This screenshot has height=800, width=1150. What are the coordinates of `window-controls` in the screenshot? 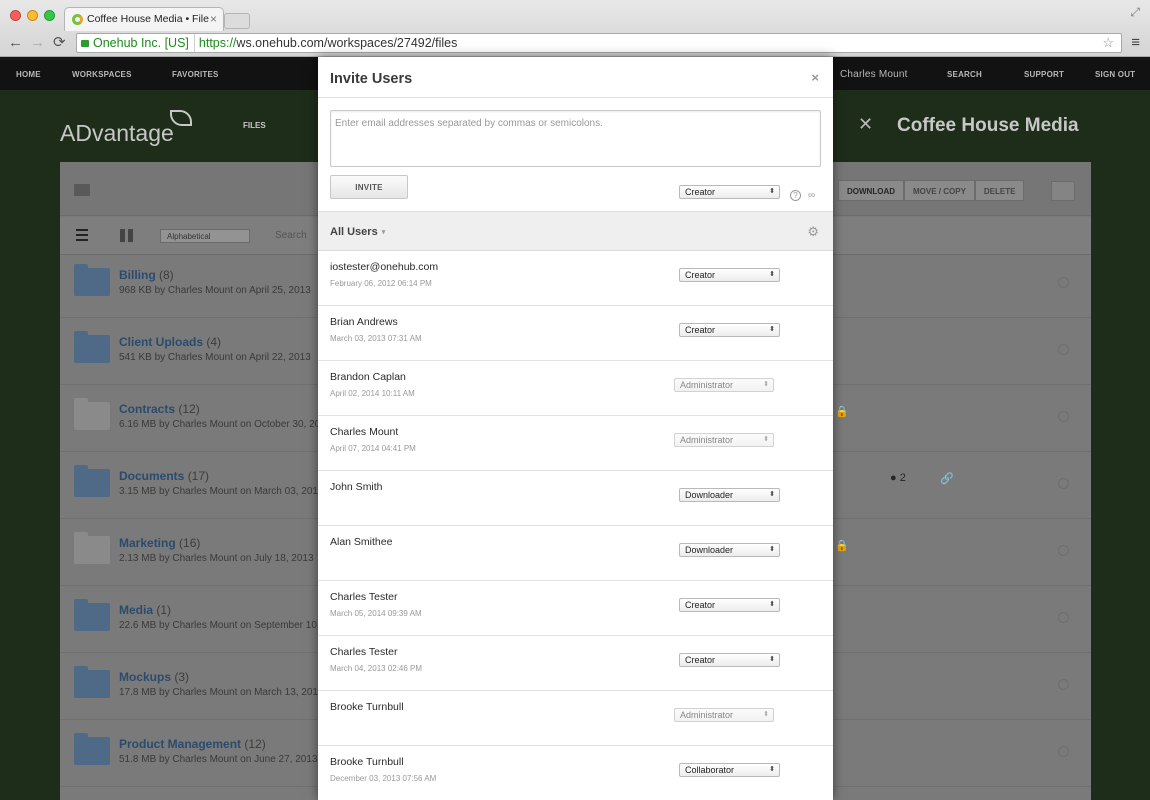 It's located at (32, 15).